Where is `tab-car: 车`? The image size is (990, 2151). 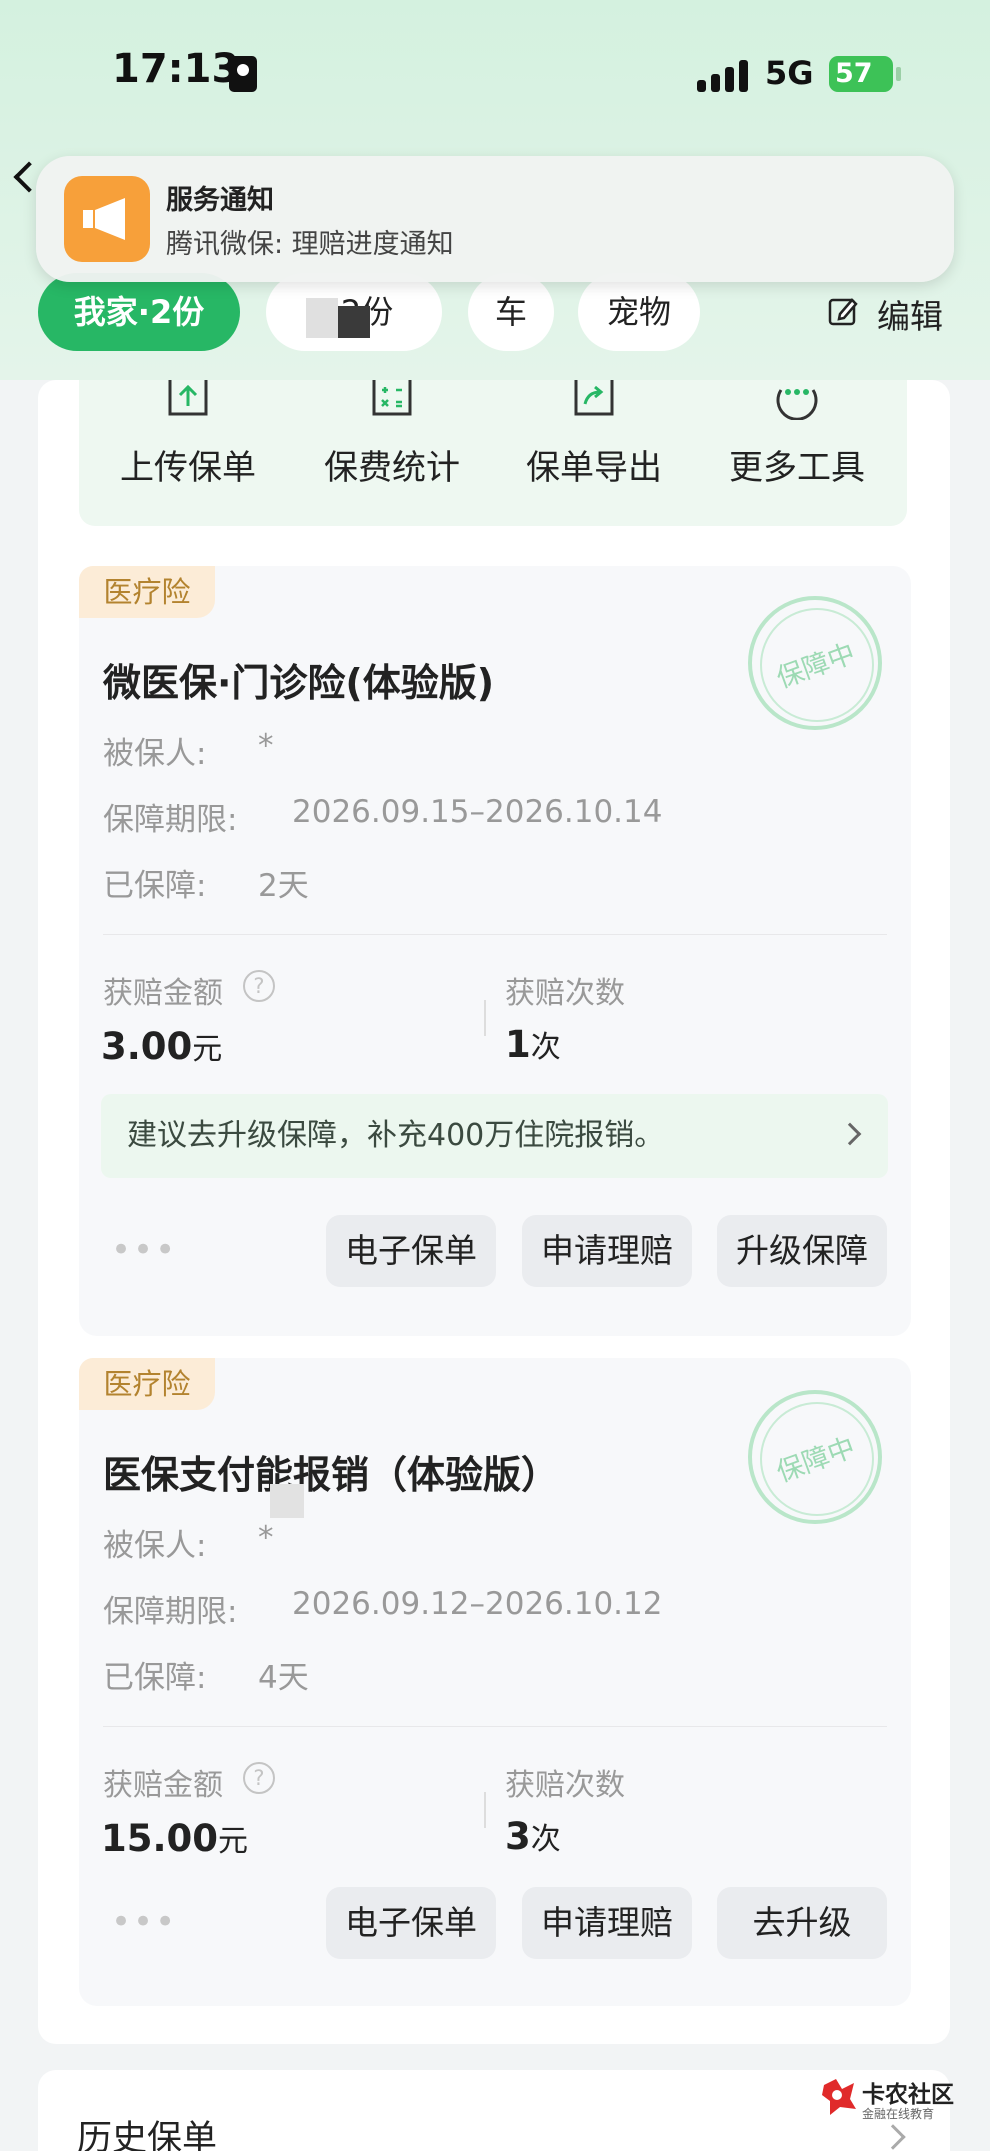
tab-car: 车 is located at coordinates (511, 312).